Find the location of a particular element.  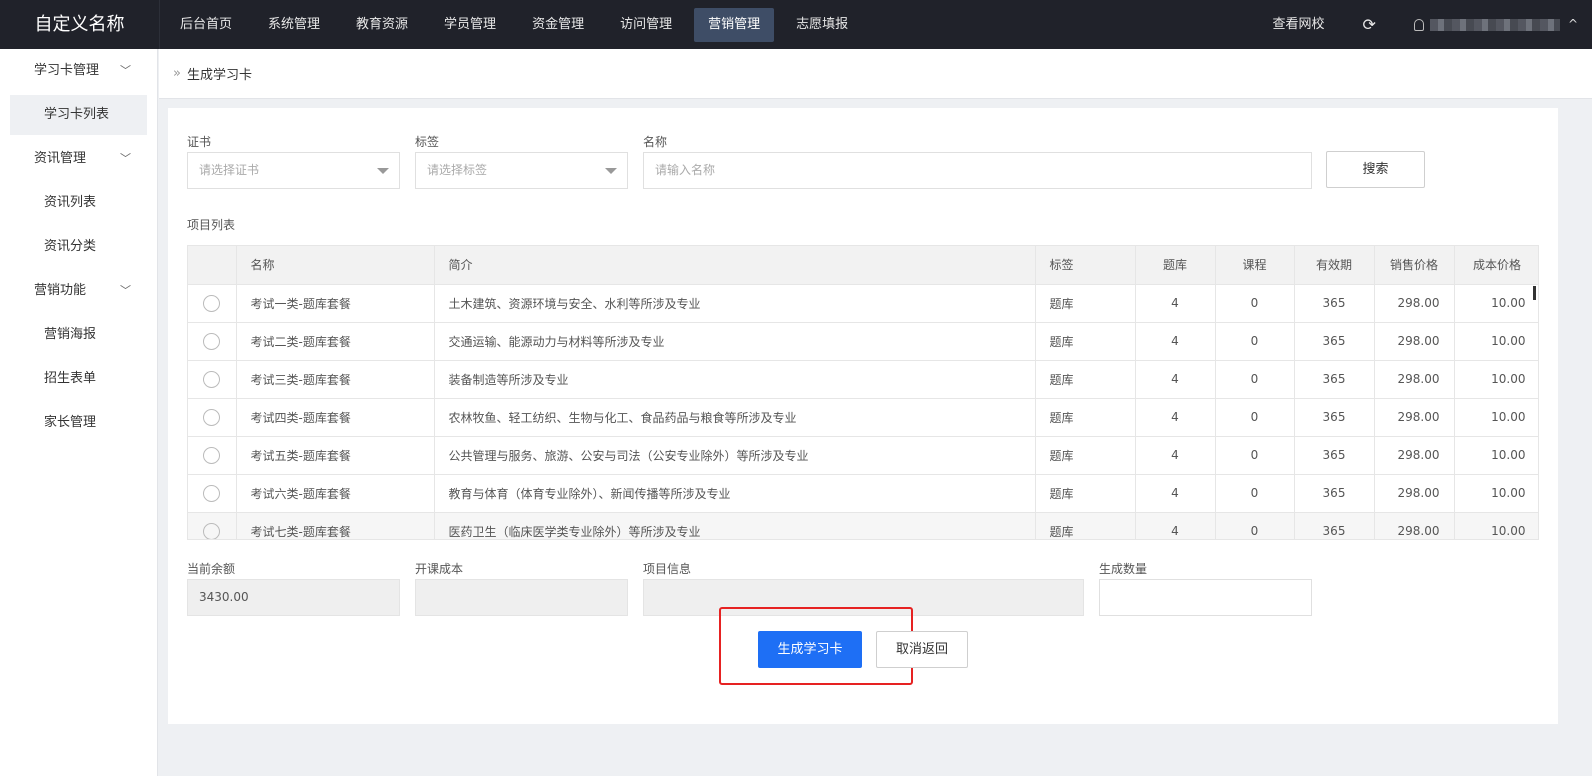

sidebar-item-parents: 家长管理 is located at coordinates (78, 423).